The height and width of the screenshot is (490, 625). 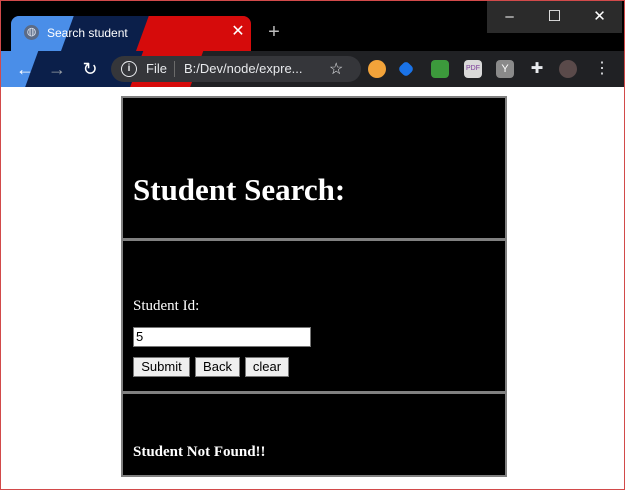 I want to click on address-bar: i File B:/Dev/node/expre... ☆, so click(x=236, y=69).